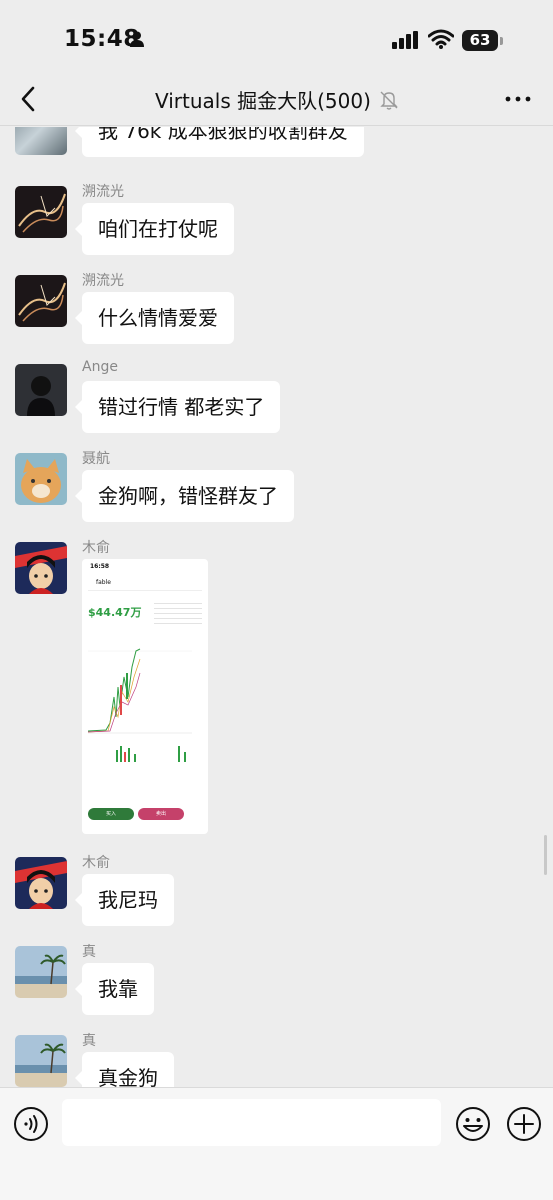 The width and height of the screenshot is (553, 1200). Describe the element at coordinates (545, 855) in the screenshot. I see `scrollbar-thumb` at that location.